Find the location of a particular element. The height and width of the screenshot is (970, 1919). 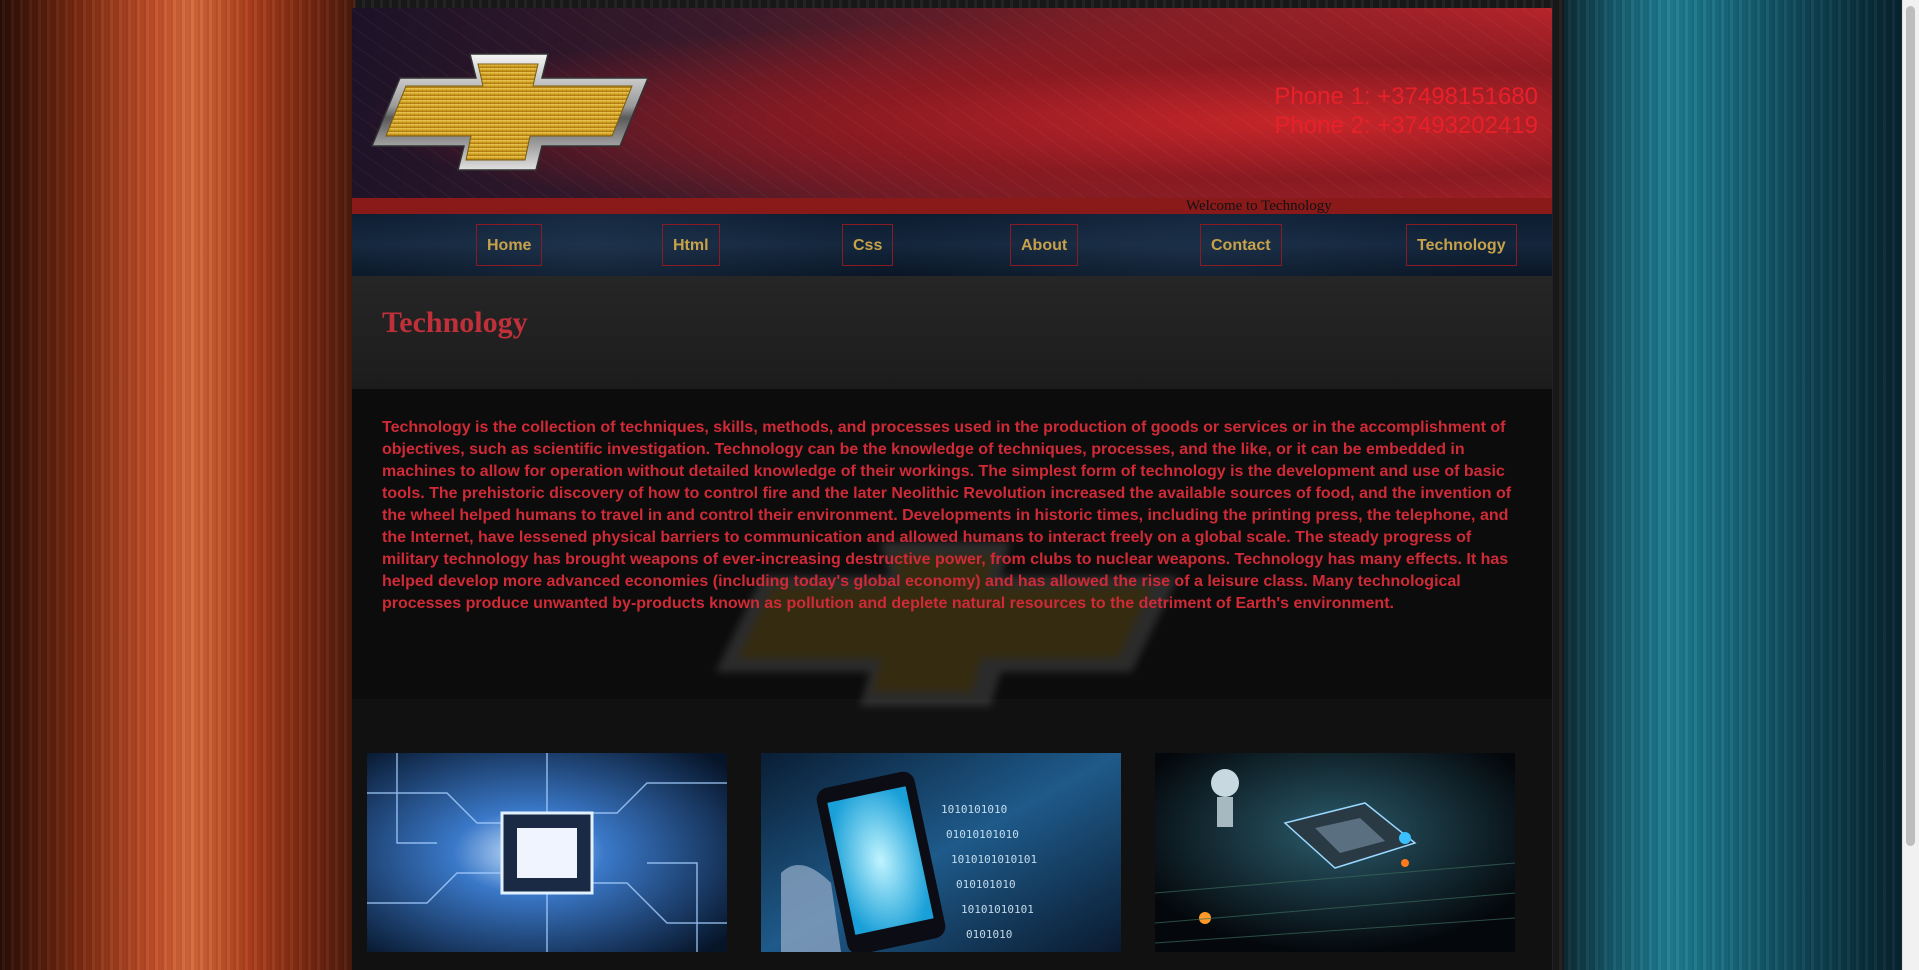

chevrolet-logo-icon is located at coordinates (510, 112).